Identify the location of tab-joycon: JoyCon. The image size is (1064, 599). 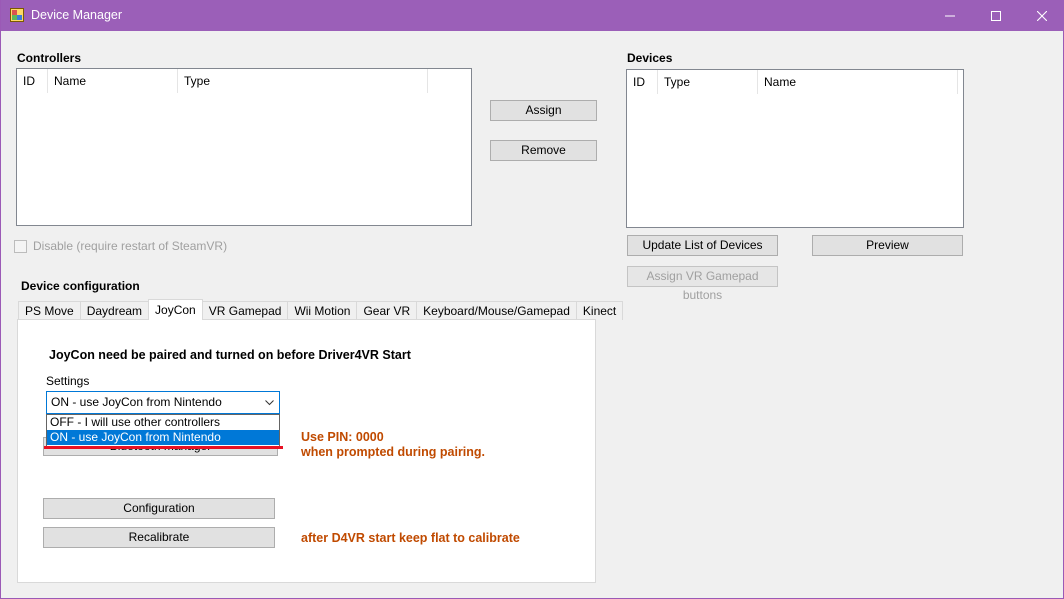
(175, 309).